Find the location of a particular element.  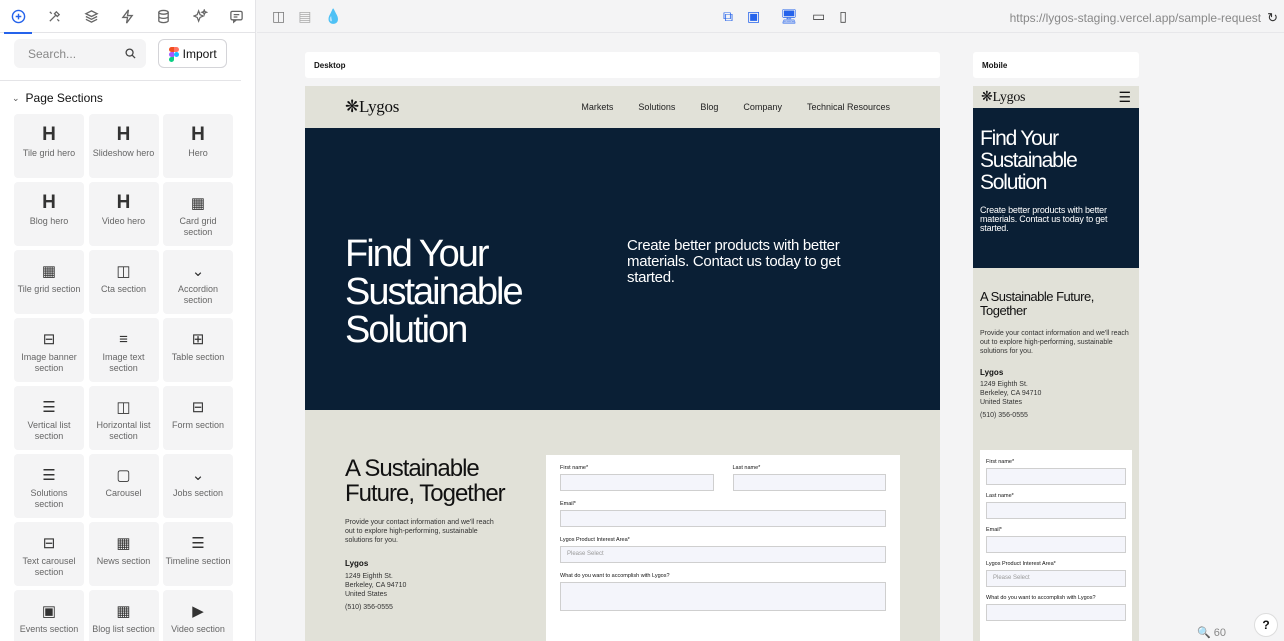

component-tile: ⌄ Accordion section is located at coordinates (198, 282).